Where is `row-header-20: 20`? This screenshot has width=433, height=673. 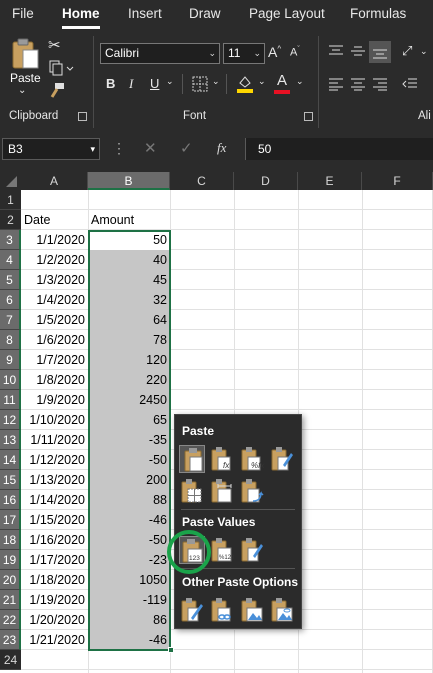
row-header-20: 20 is located at coordinates (10, 580).